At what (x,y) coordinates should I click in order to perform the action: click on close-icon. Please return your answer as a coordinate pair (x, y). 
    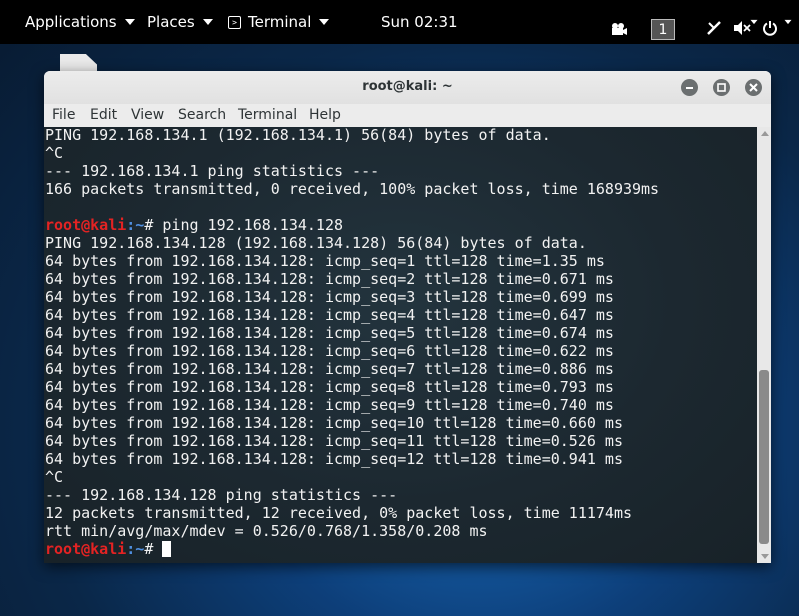
    Looking at the image, I should click on (753, 87).